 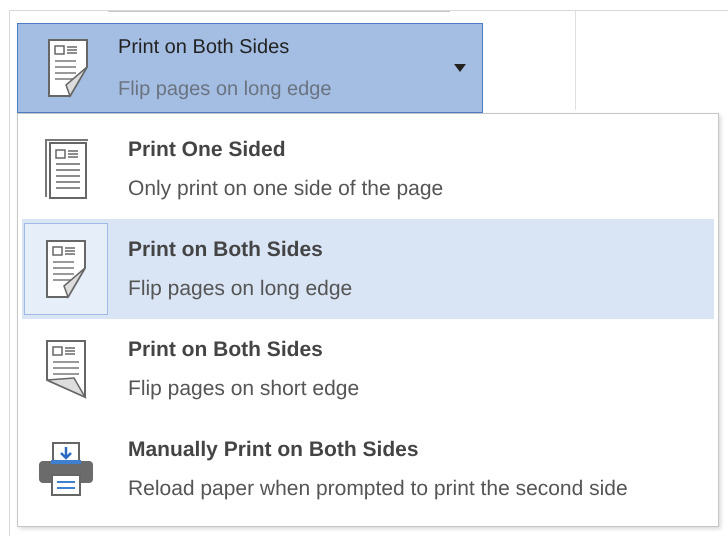 I want to click on option-description: Only print on one side of the page, so click(x=286, y=189).